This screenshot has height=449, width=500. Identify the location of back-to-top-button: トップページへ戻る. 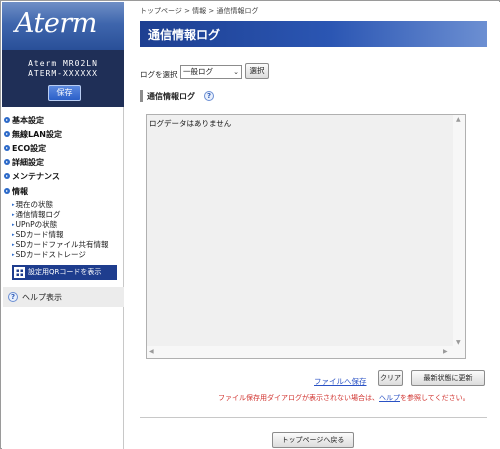
(313, 440).